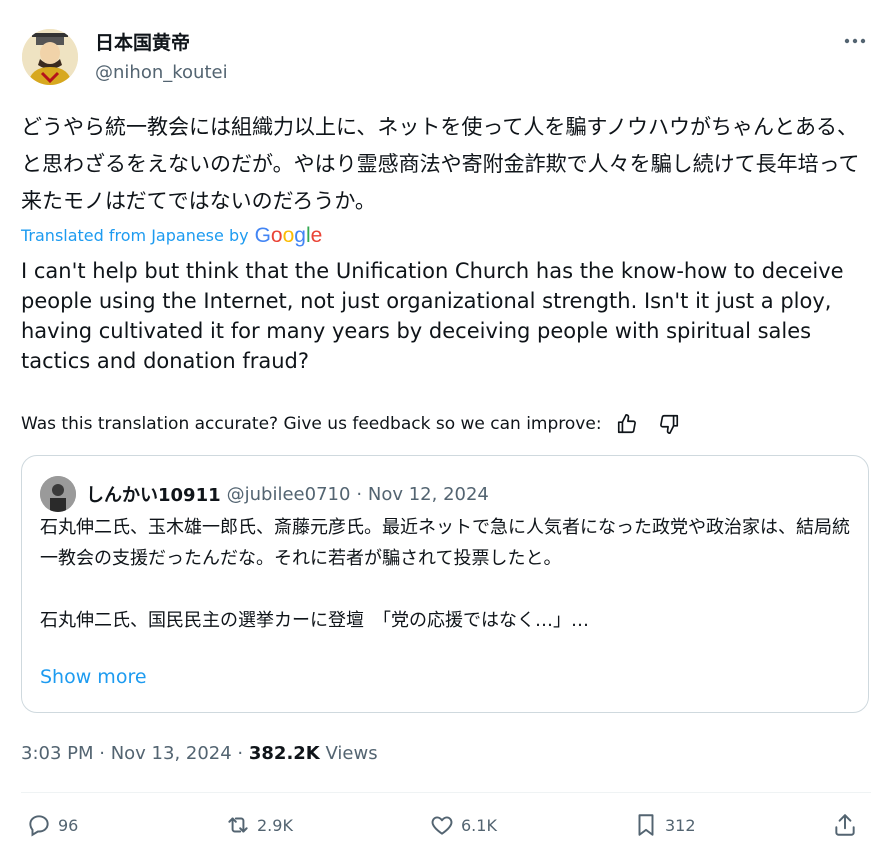  Describe the element at coordinates (646, 825) in the screenshot. I see `bookmark-icon` at that location.